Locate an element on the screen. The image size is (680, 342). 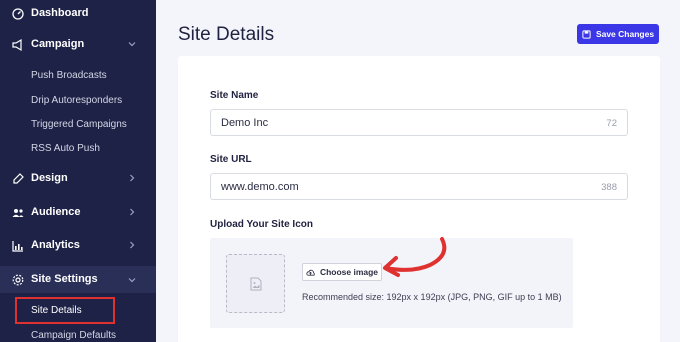
save-icon is located at coordinates (586, 34).